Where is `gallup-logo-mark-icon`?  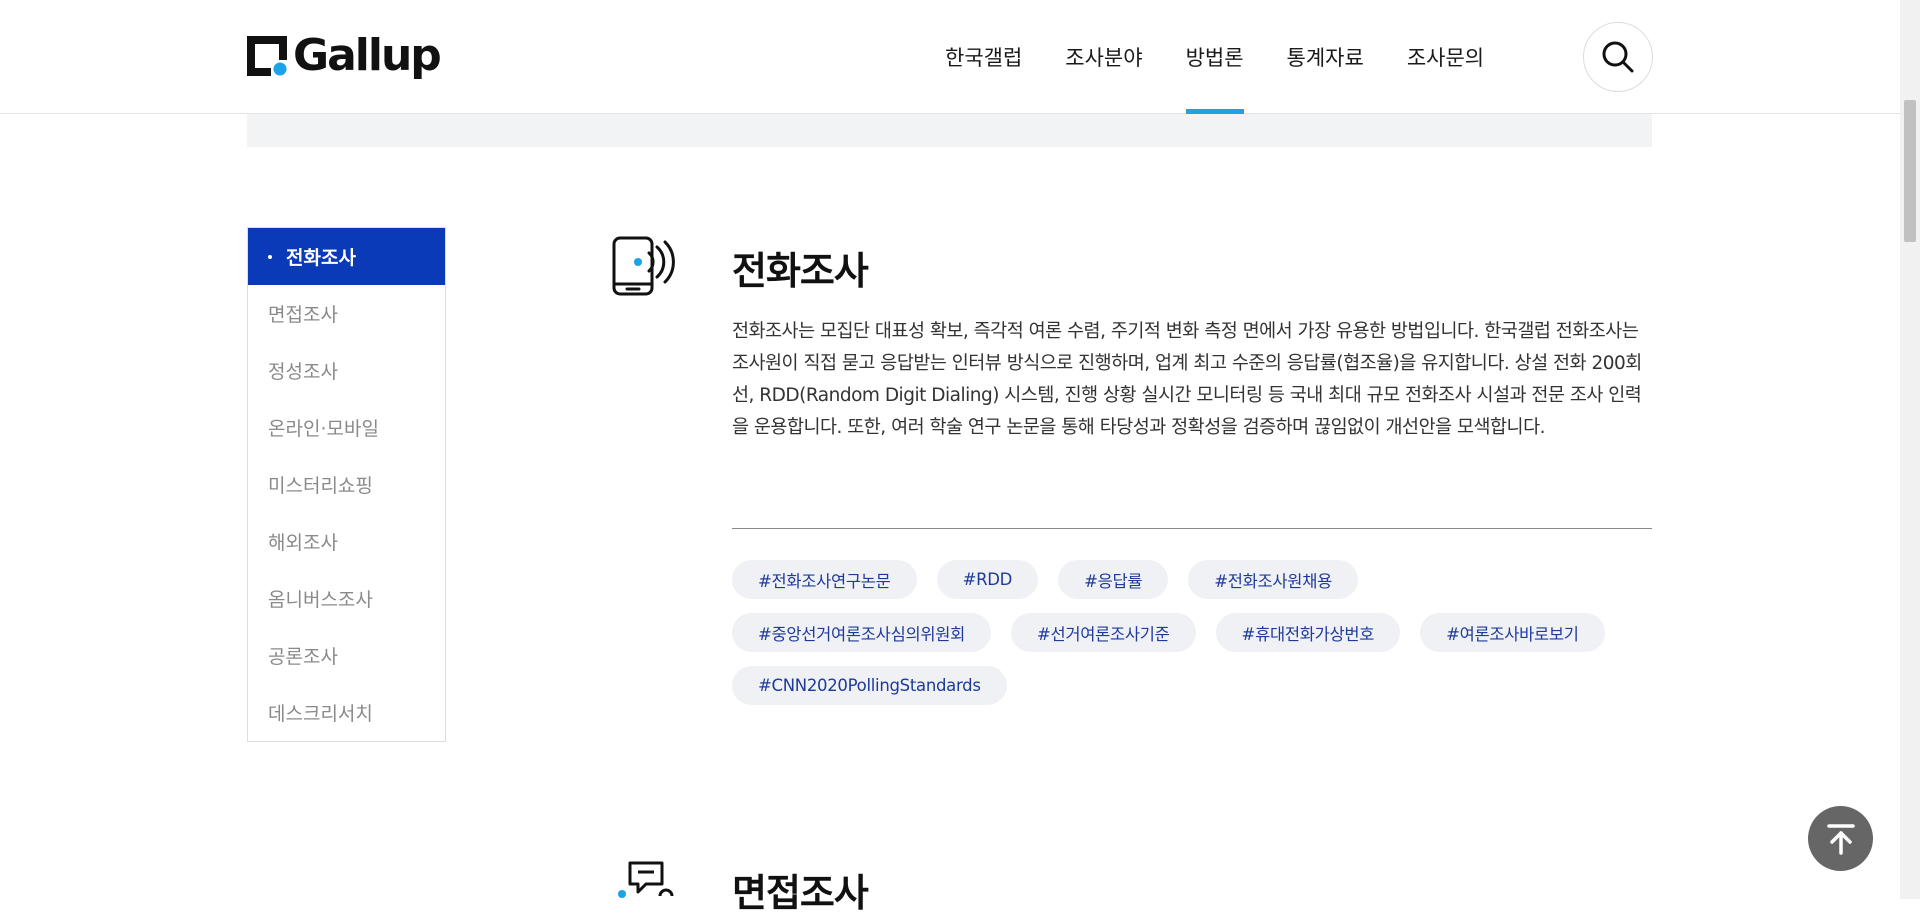 gallup-logo-mark-icon is located at coordinates (267, 56).